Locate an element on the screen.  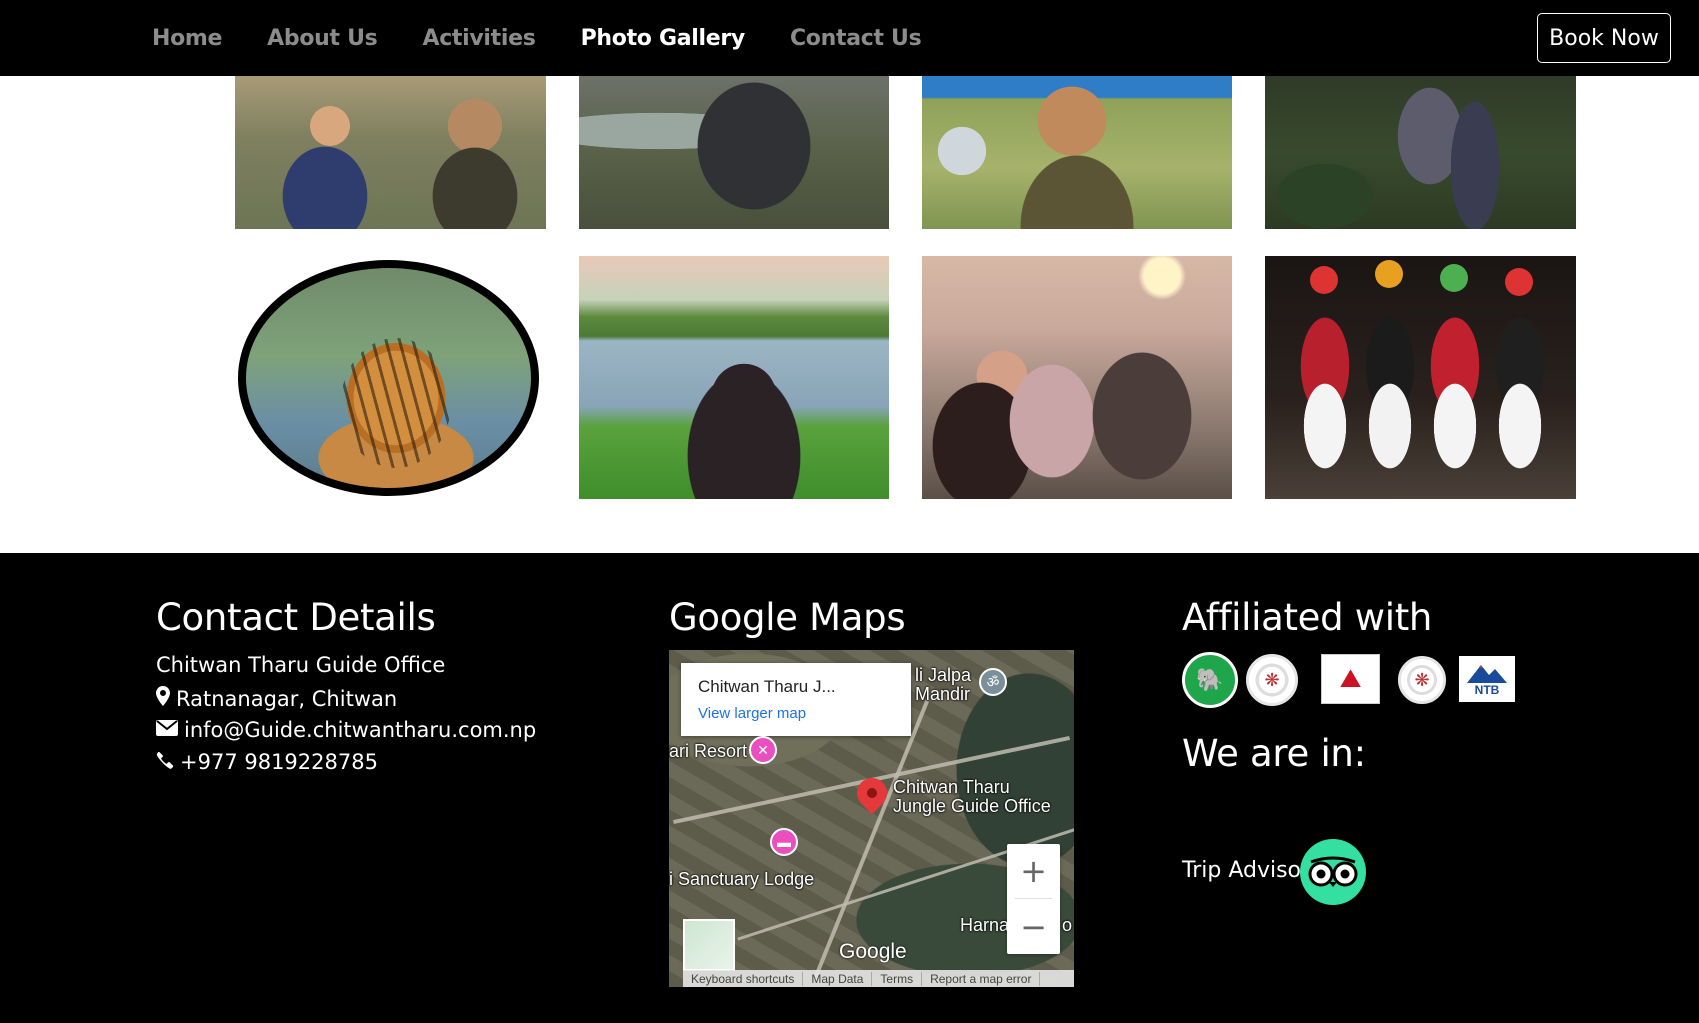
map-label-temple: li Jalpa Mandir is located at coordinates (943, 685).